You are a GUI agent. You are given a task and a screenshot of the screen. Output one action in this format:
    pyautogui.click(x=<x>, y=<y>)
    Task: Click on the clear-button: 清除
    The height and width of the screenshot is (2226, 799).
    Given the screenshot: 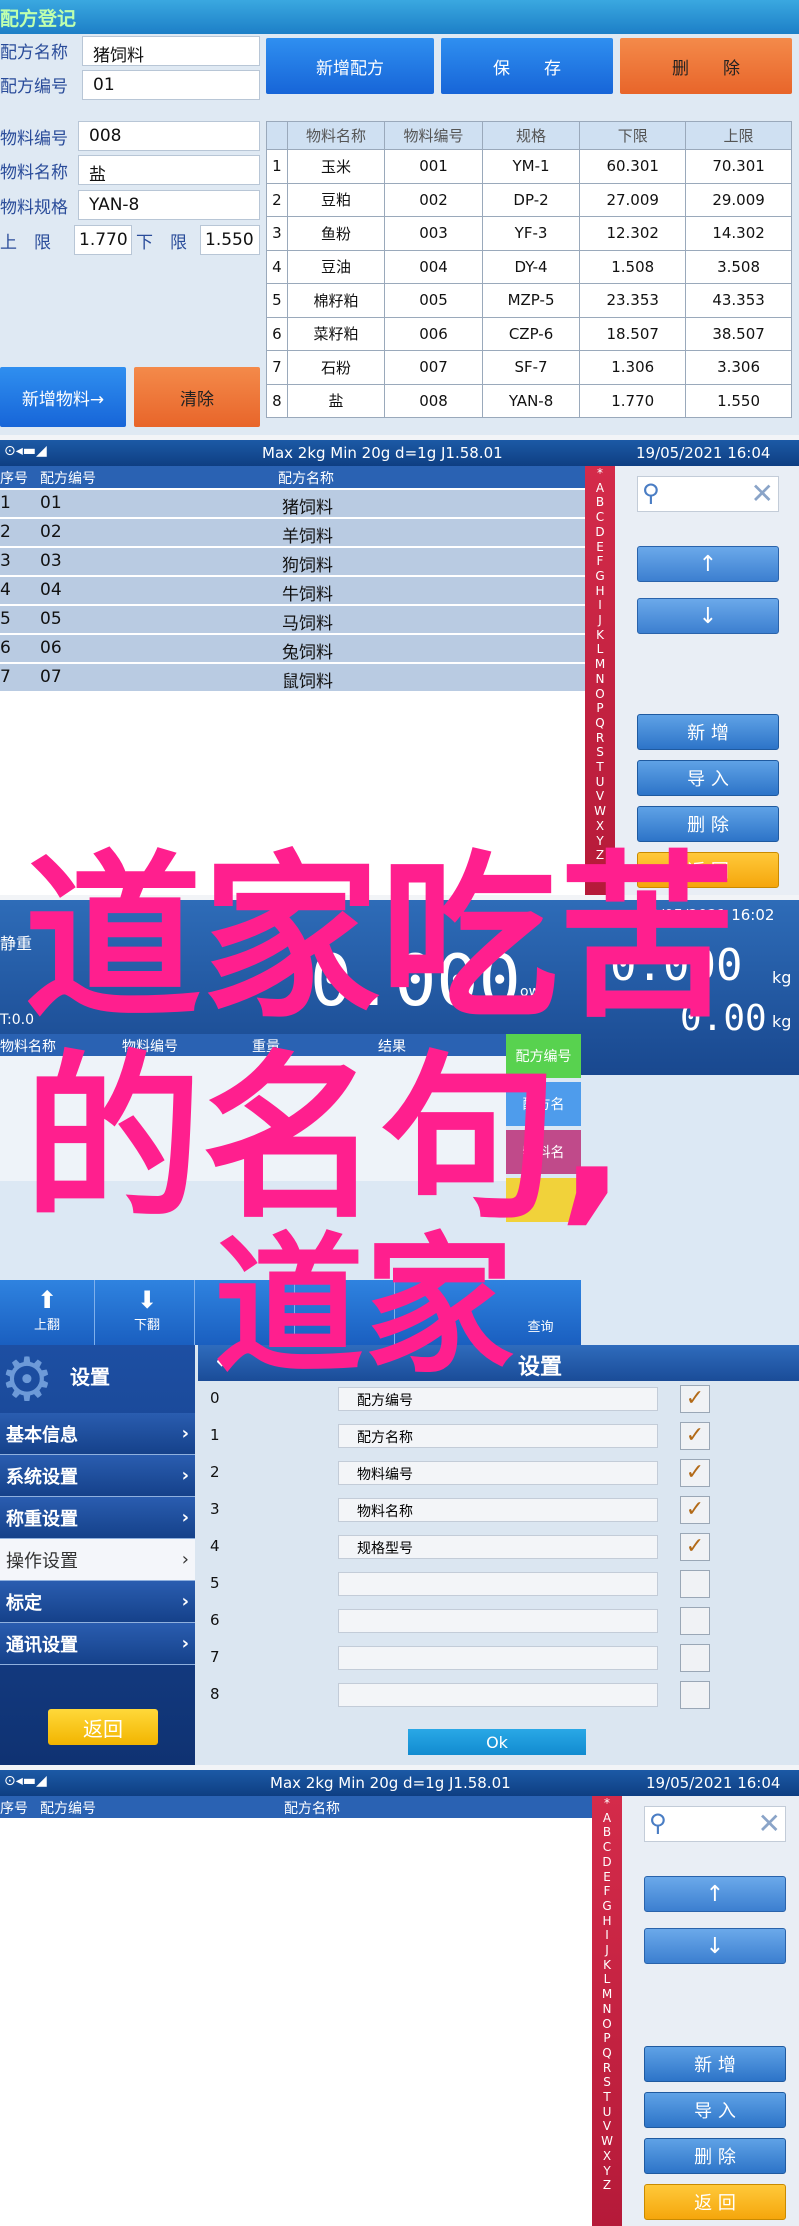 What is the action you would take?
    pyautogui.click(x=197, y=397)
    